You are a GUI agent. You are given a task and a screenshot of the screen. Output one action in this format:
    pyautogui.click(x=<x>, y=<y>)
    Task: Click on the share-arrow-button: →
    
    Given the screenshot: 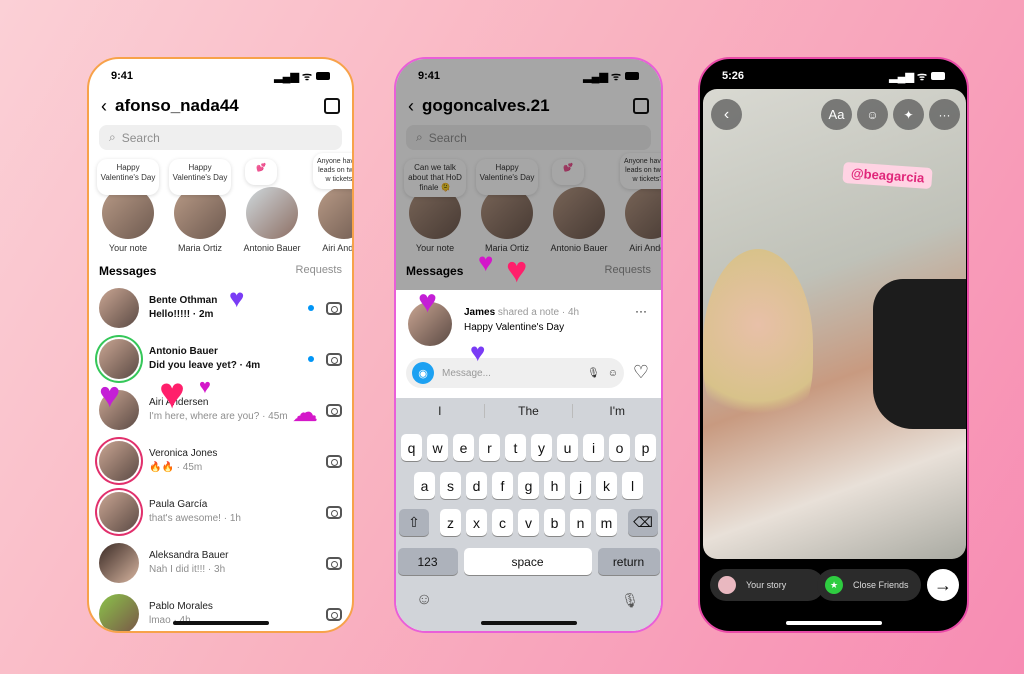 What is the action you would take?
    pyautogui.click(x=943, y=585)
    